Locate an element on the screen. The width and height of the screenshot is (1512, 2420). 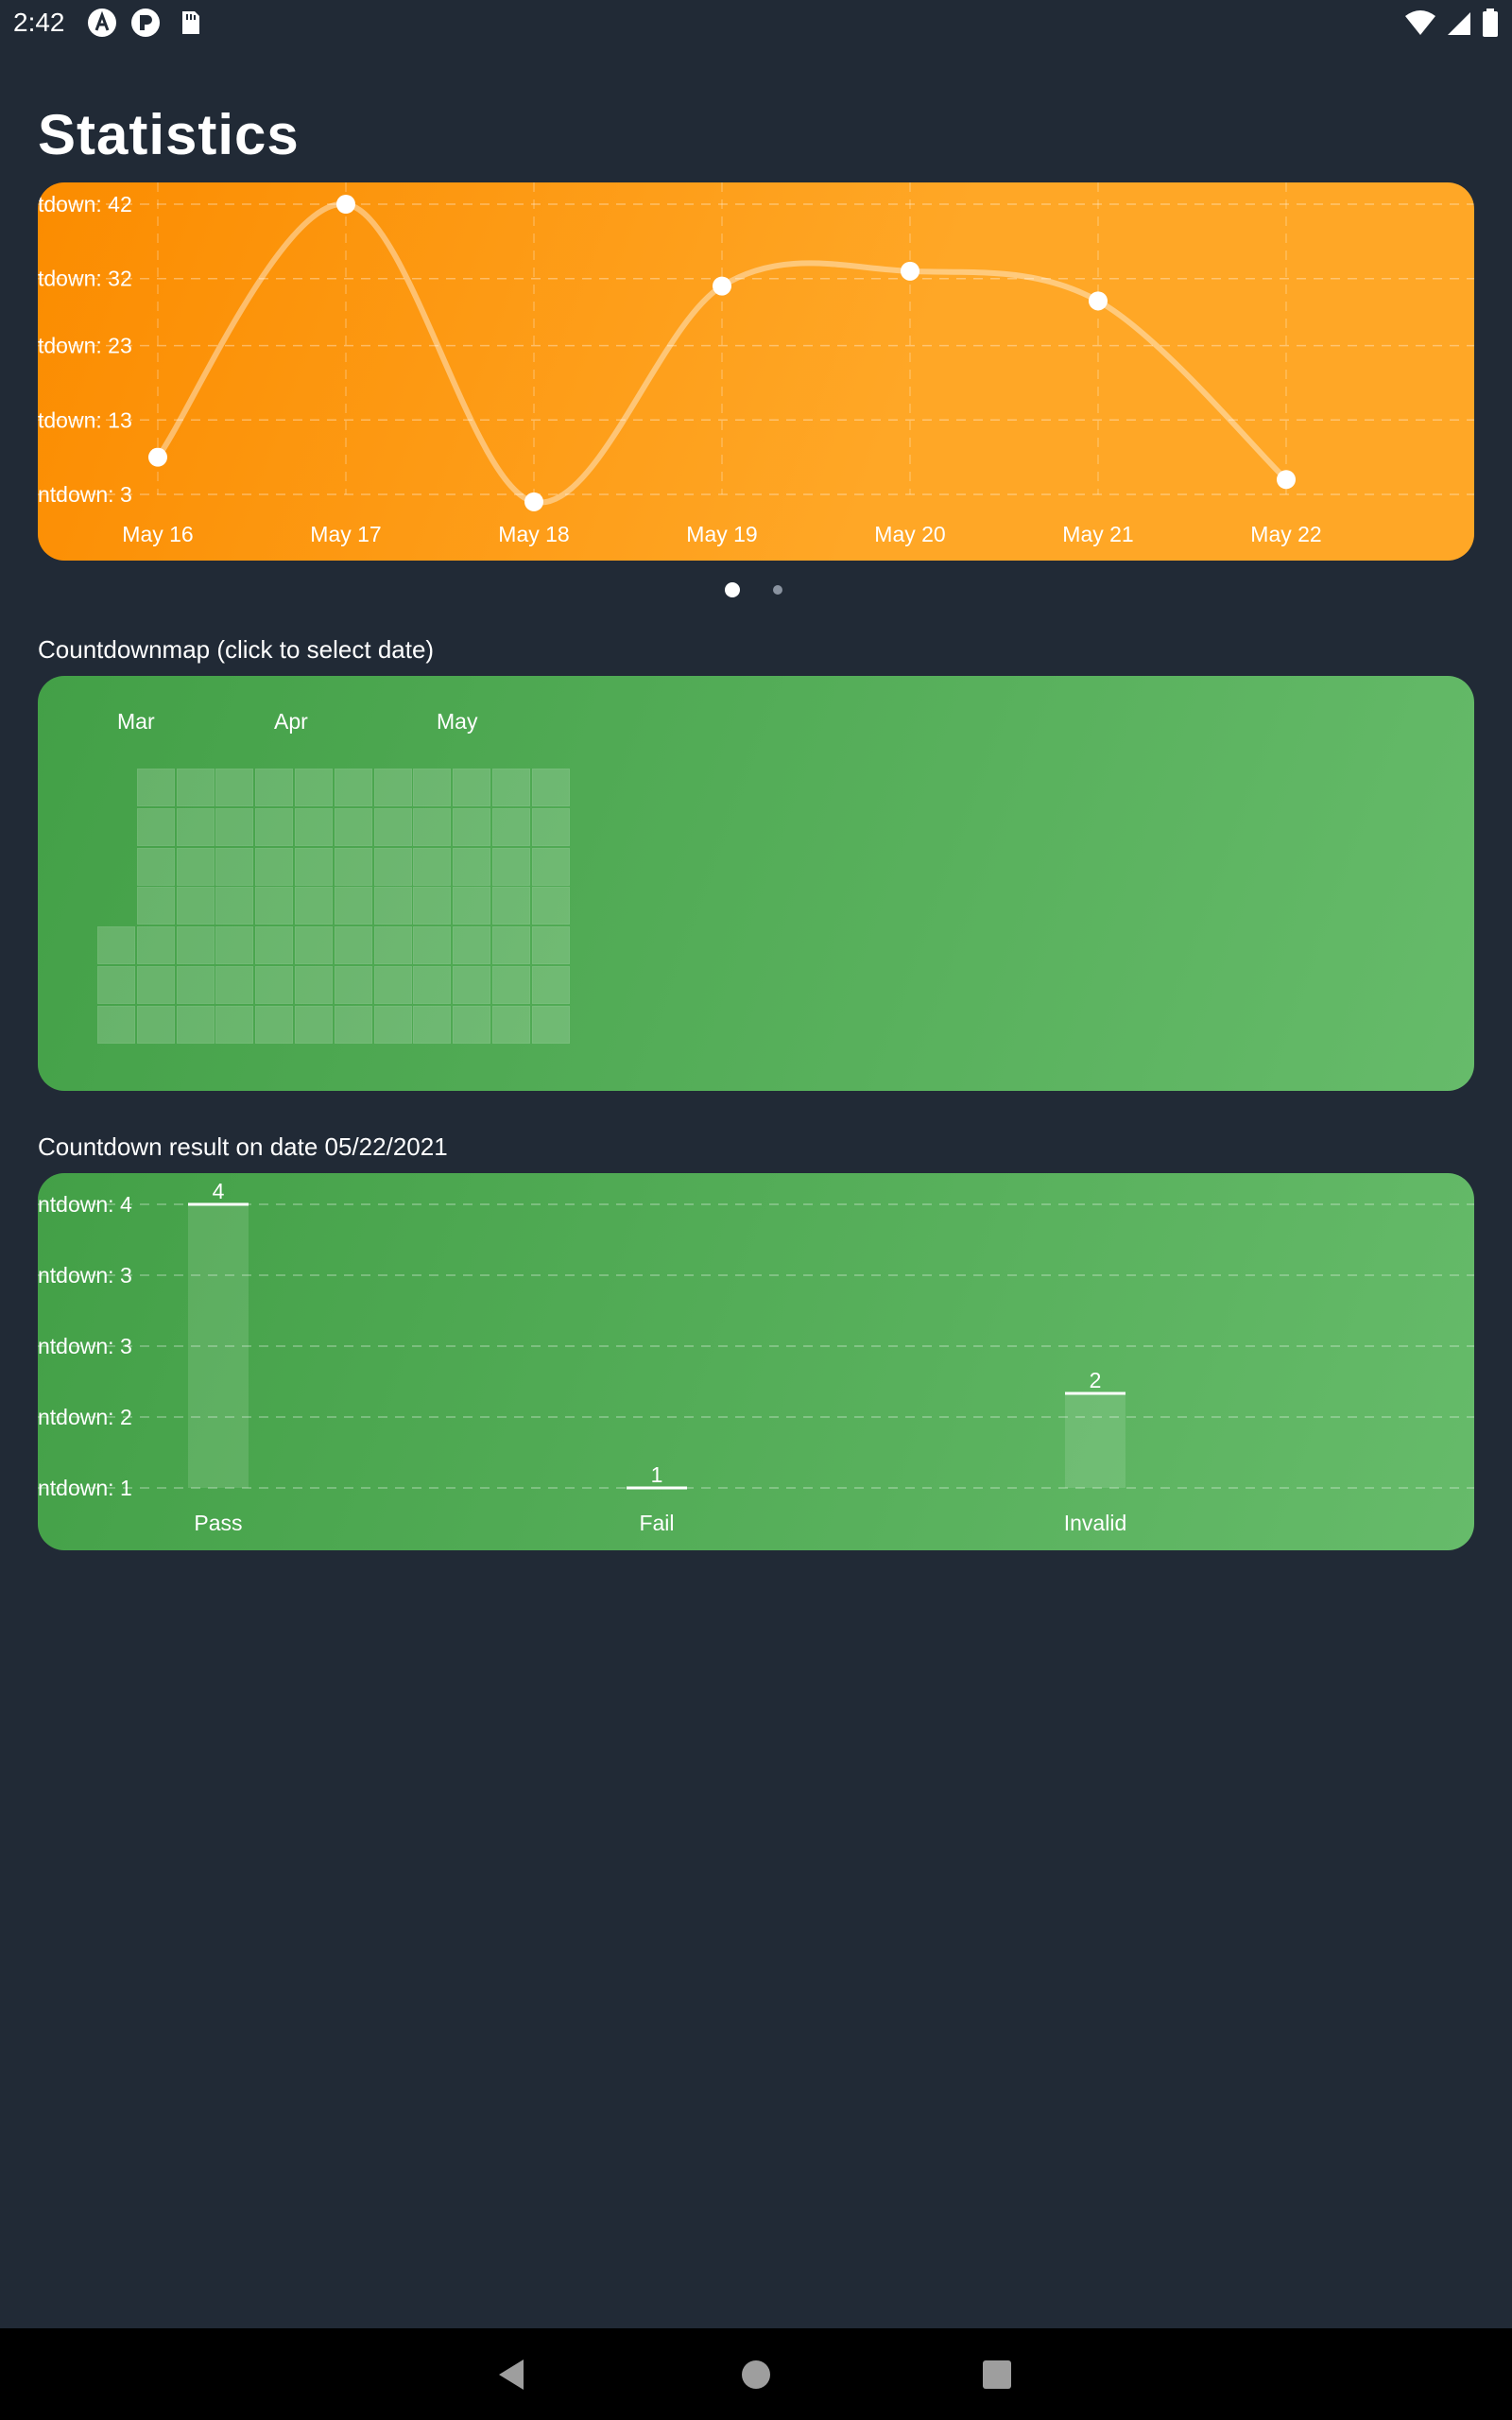
home-button is located at coordinates (756, 2374).